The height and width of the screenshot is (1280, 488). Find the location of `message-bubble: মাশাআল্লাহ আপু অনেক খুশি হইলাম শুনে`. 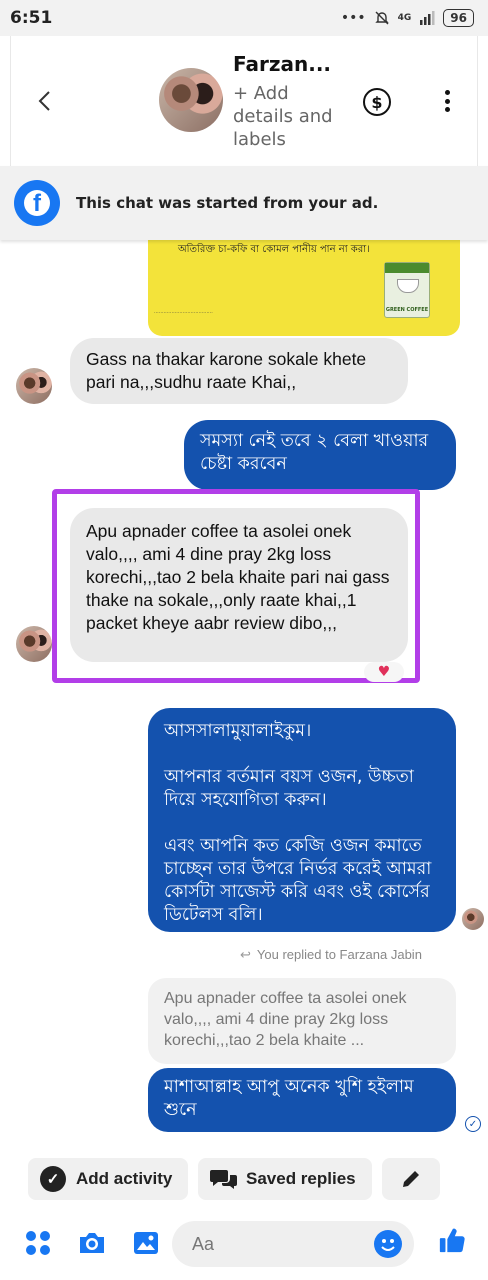

message-bubble: মাশাআল্লাহ আপু অনেক খুশি হইলাম শুনে is located at coordinates (302, 1100).